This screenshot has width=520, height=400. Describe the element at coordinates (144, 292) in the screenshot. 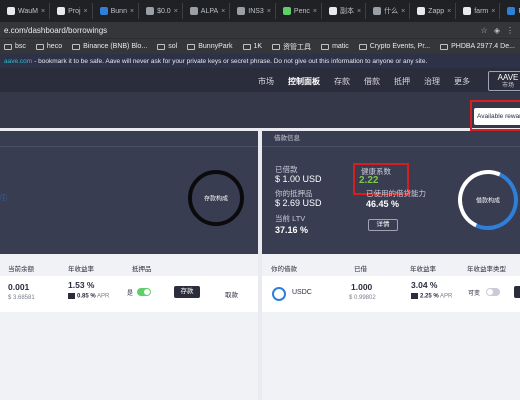

I see `collateral-toggle` at that location.